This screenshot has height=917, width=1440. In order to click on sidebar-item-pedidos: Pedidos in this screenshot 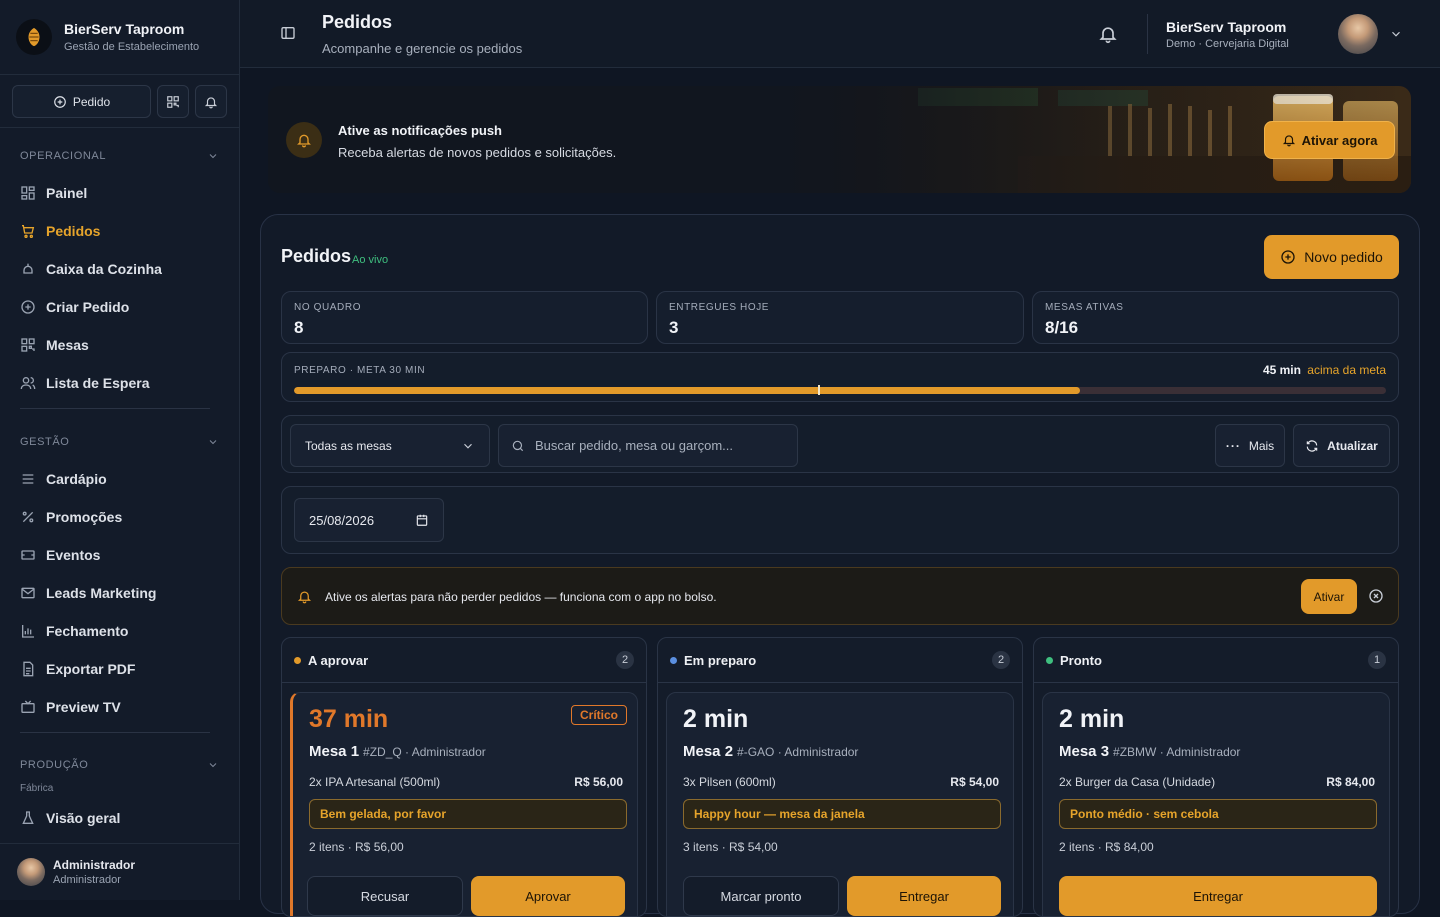, I will do `click(119, 231)`.